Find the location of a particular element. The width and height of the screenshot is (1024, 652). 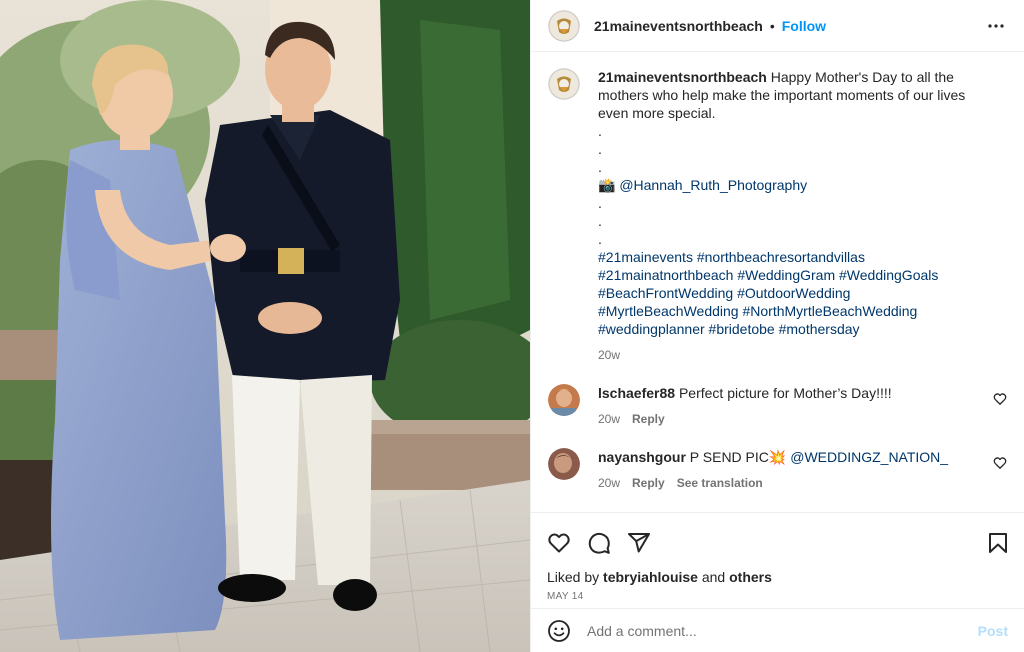

liked-by-and: and is located at coordinates (713, 577).